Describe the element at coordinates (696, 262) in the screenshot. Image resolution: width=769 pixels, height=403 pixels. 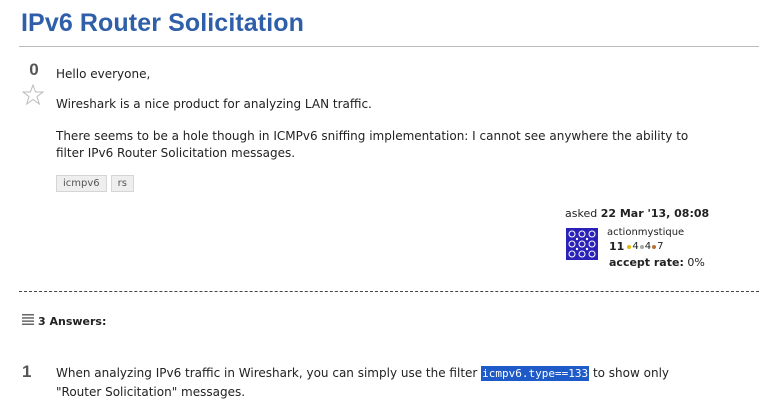
I see `accept-rate-value: 0%` at that location.